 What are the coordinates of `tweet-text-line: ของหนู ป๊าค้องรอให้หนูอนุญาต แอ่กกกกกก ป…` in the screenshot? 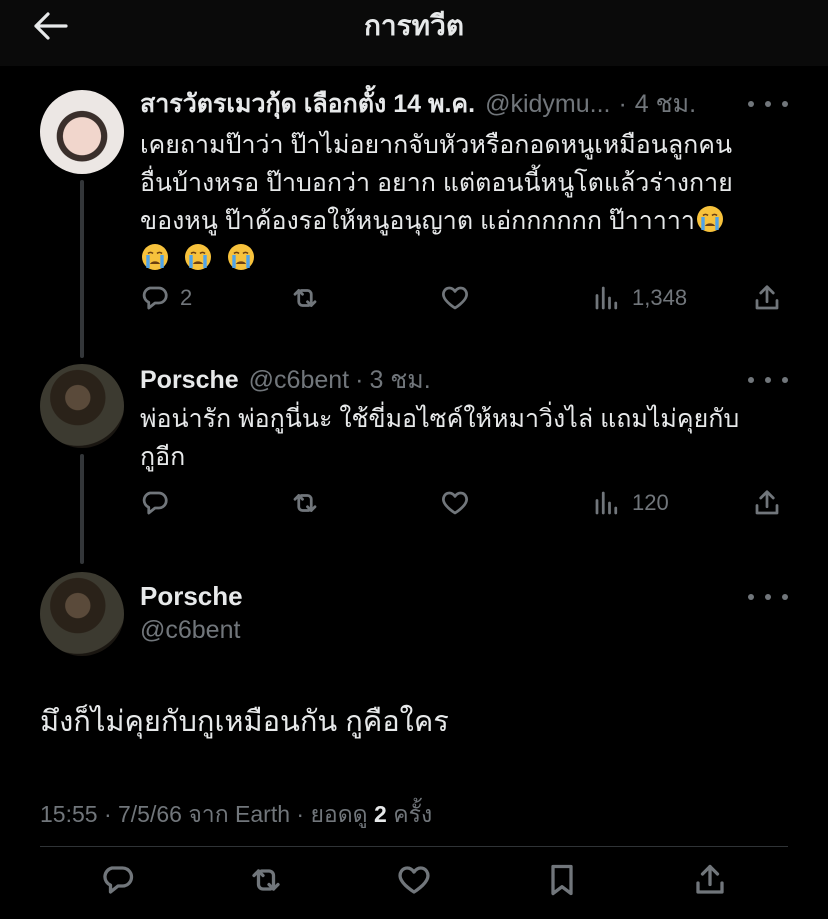 It's located at (465, 221).